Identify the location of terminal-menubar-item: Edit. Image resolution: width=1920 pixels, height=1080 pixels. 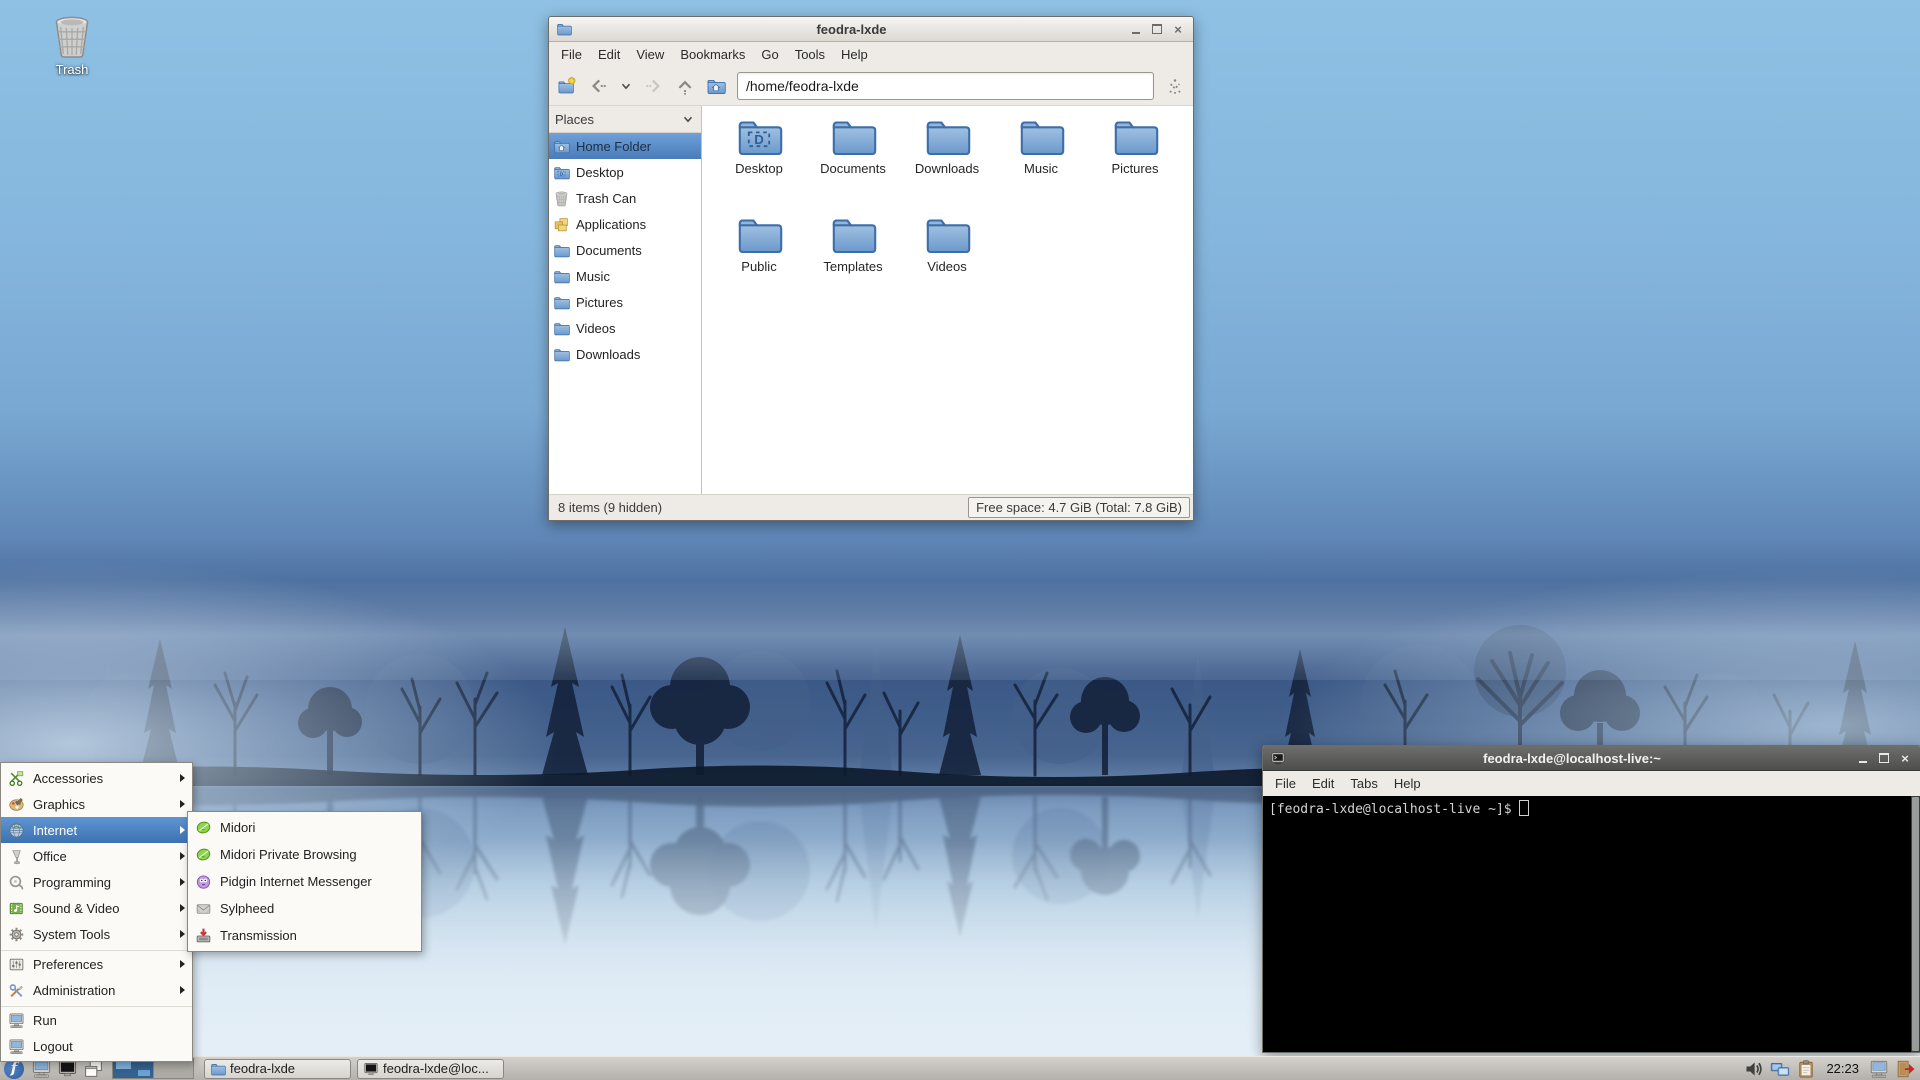
(1323, 783).